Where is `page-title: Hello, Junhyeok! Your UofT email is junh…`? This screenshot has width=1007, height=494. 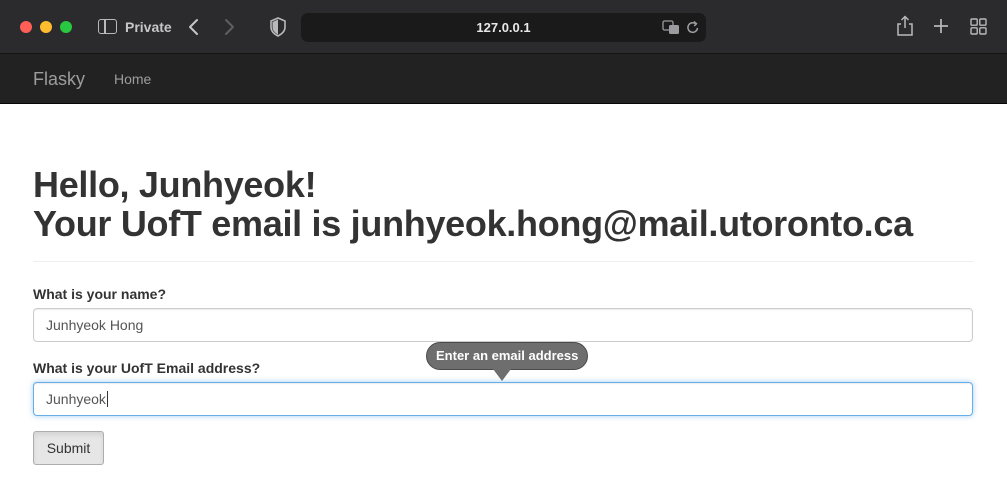 page-title: Hello, Junhyeok! Your UofT email is junh… is located at coordinates (503, 204).